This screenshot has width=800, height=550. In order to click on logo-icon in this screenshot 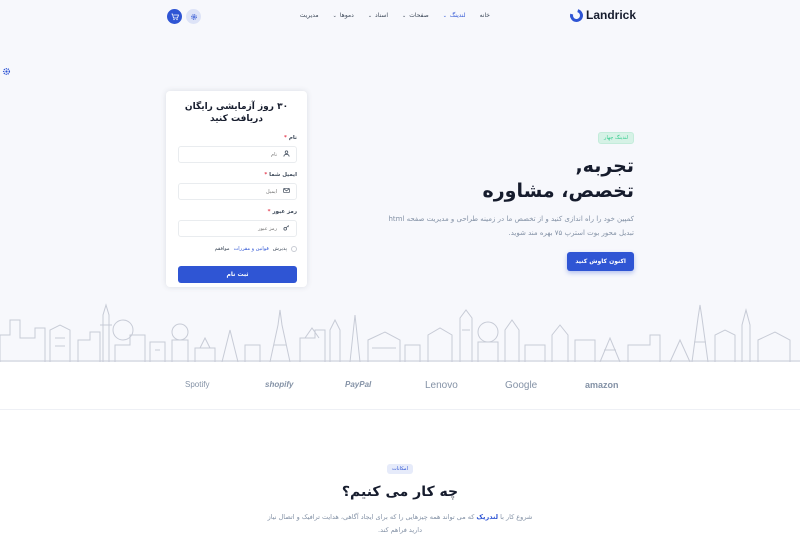, I will do `click(576, 15)`.